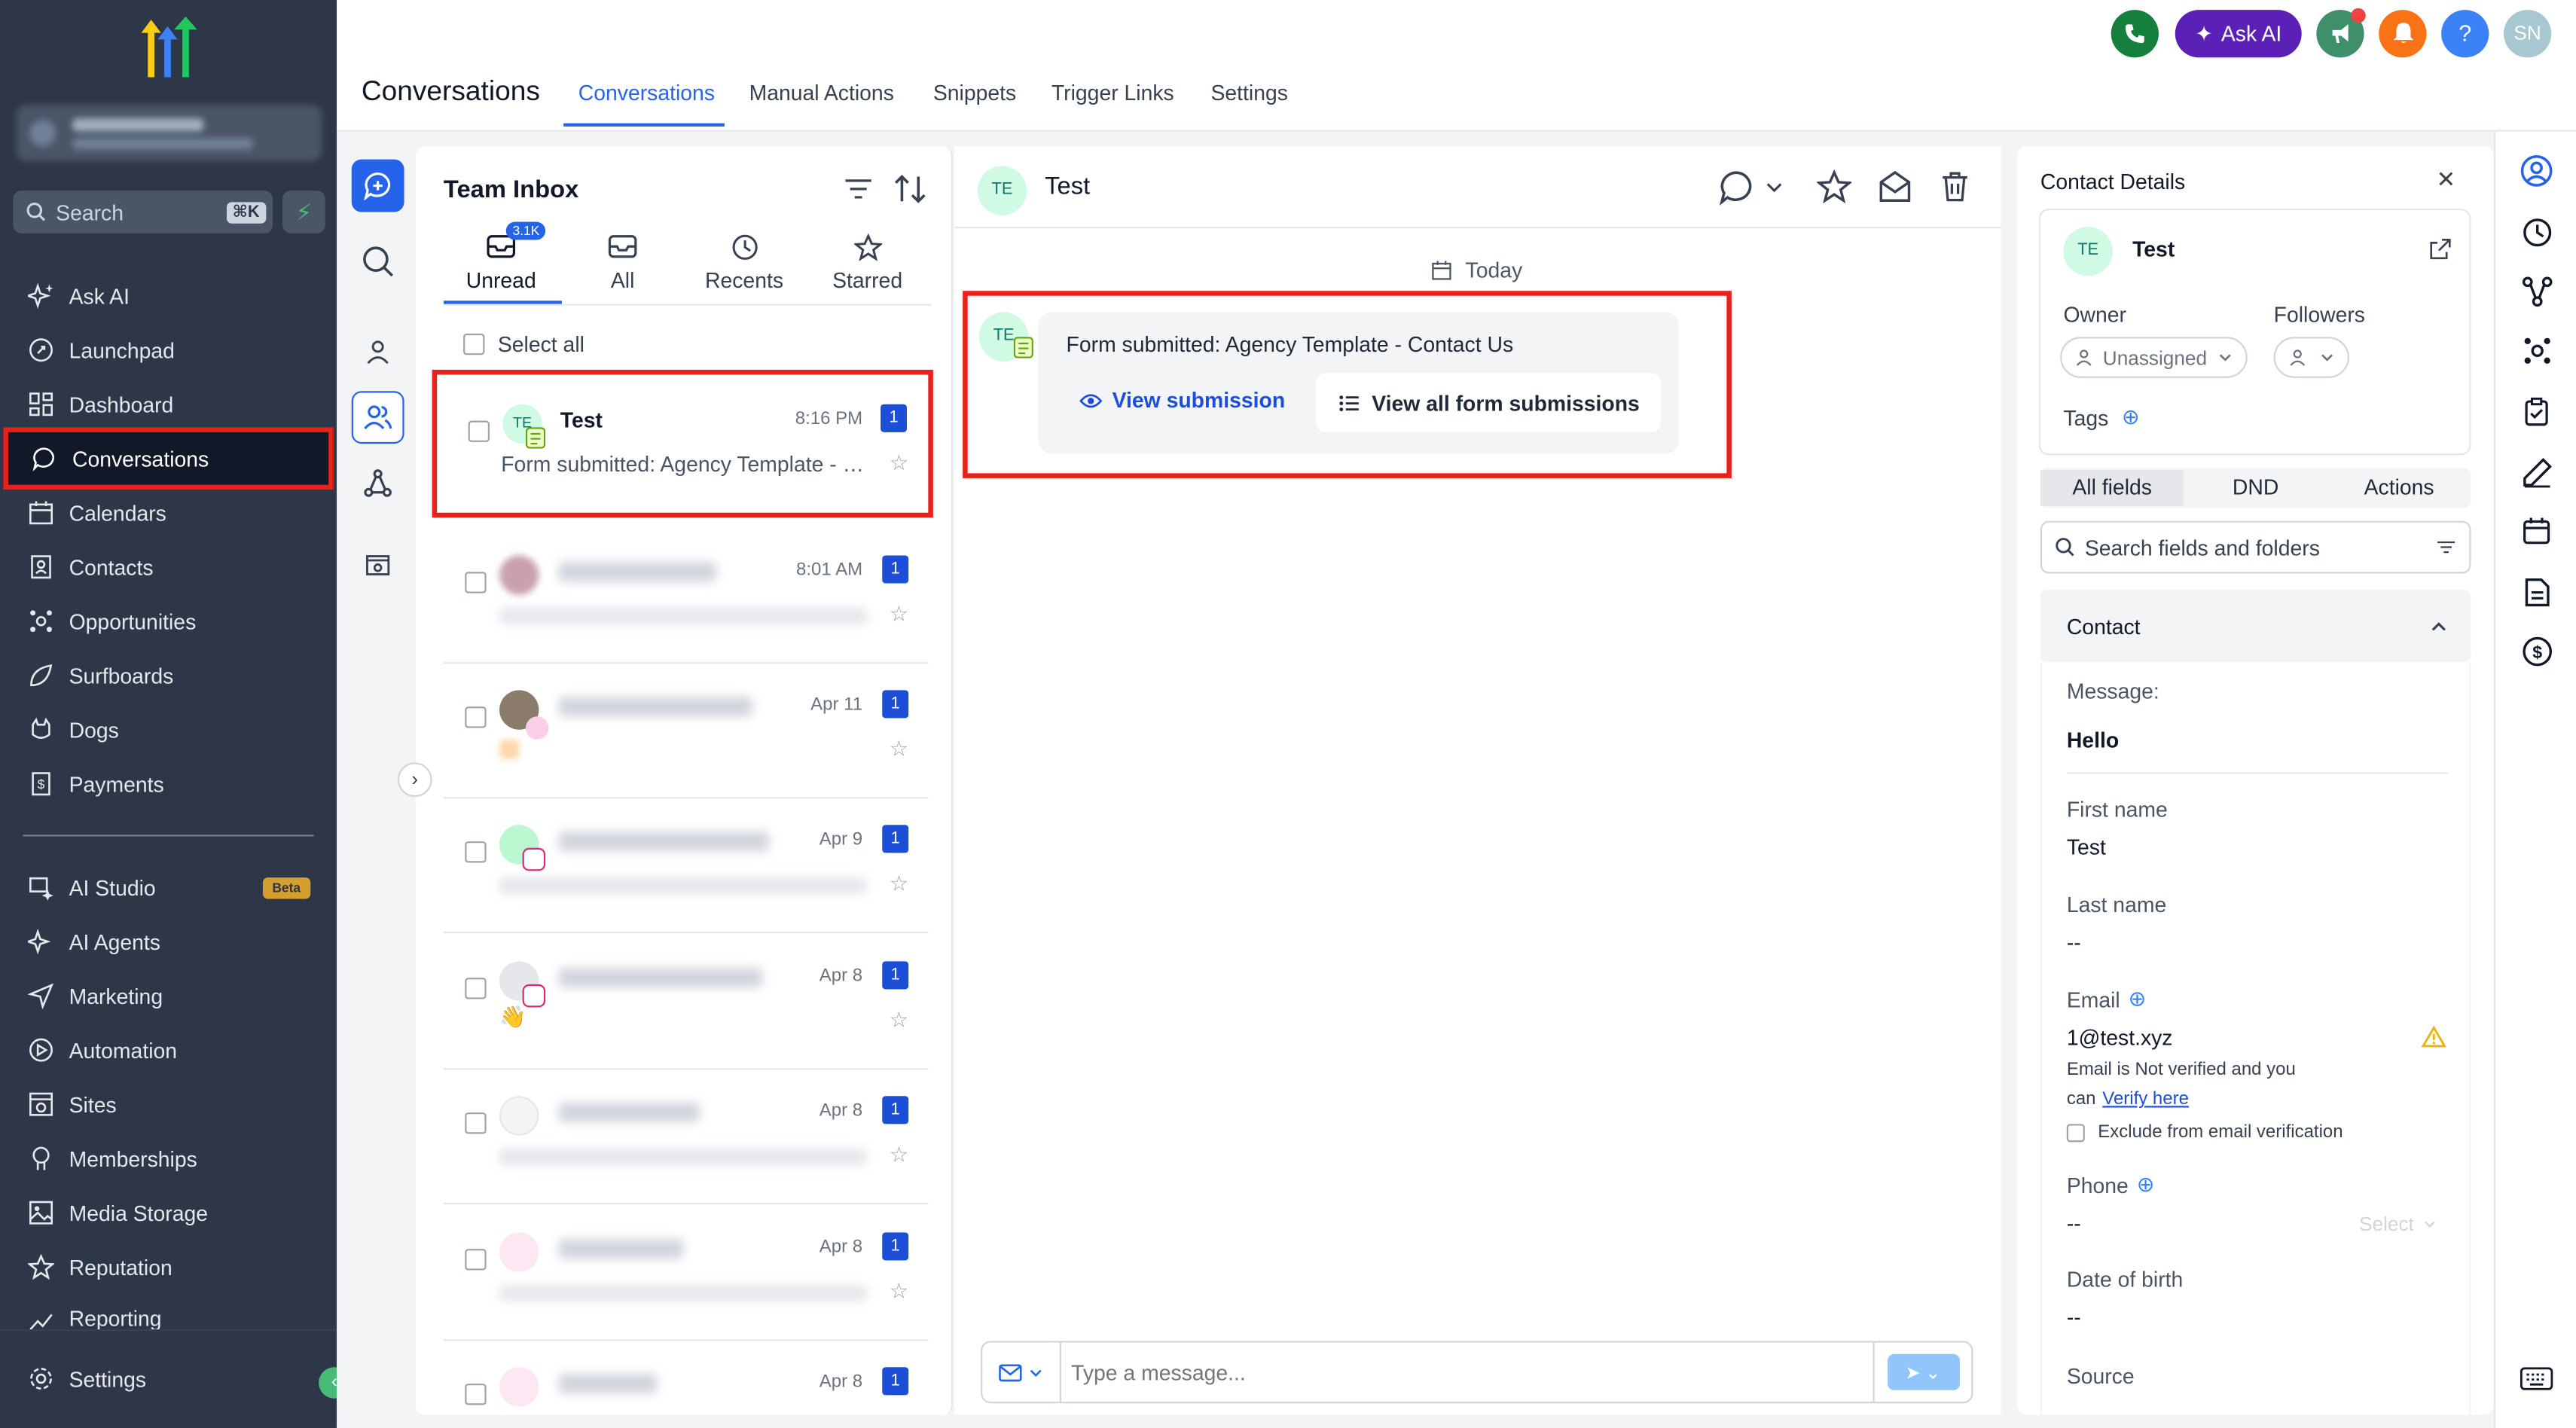 The height and width of the screenshot is (1428, 2576). Describe the element at coordinates (2146, 1099) in the screenshot. I see `verify-here-link: Verify here` at that location.